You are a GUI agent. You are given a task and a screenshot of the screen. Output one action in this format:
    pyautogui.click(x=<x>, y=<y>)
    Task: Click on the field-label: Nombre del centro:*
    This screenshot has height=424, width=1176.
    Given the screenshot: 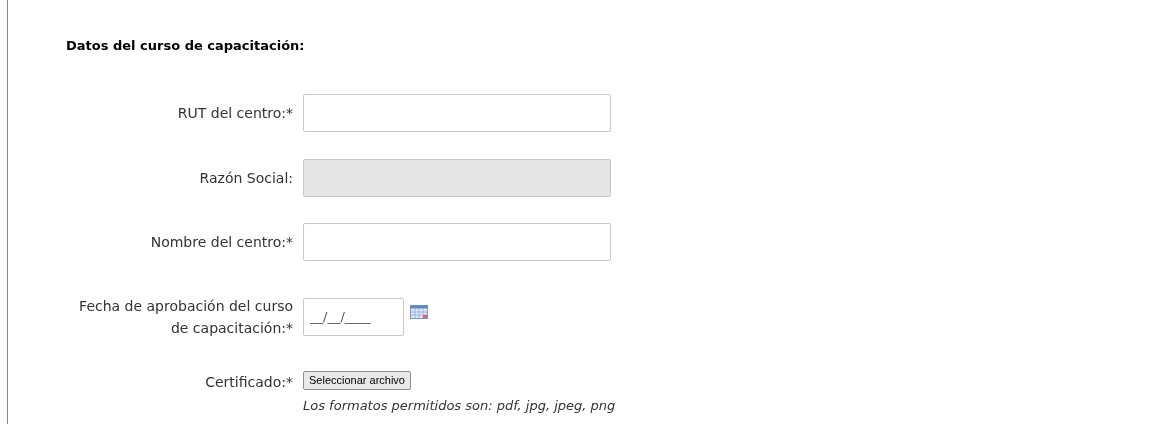 What is the action you would take?
    pyautogui.click(x=221, y=242)
    